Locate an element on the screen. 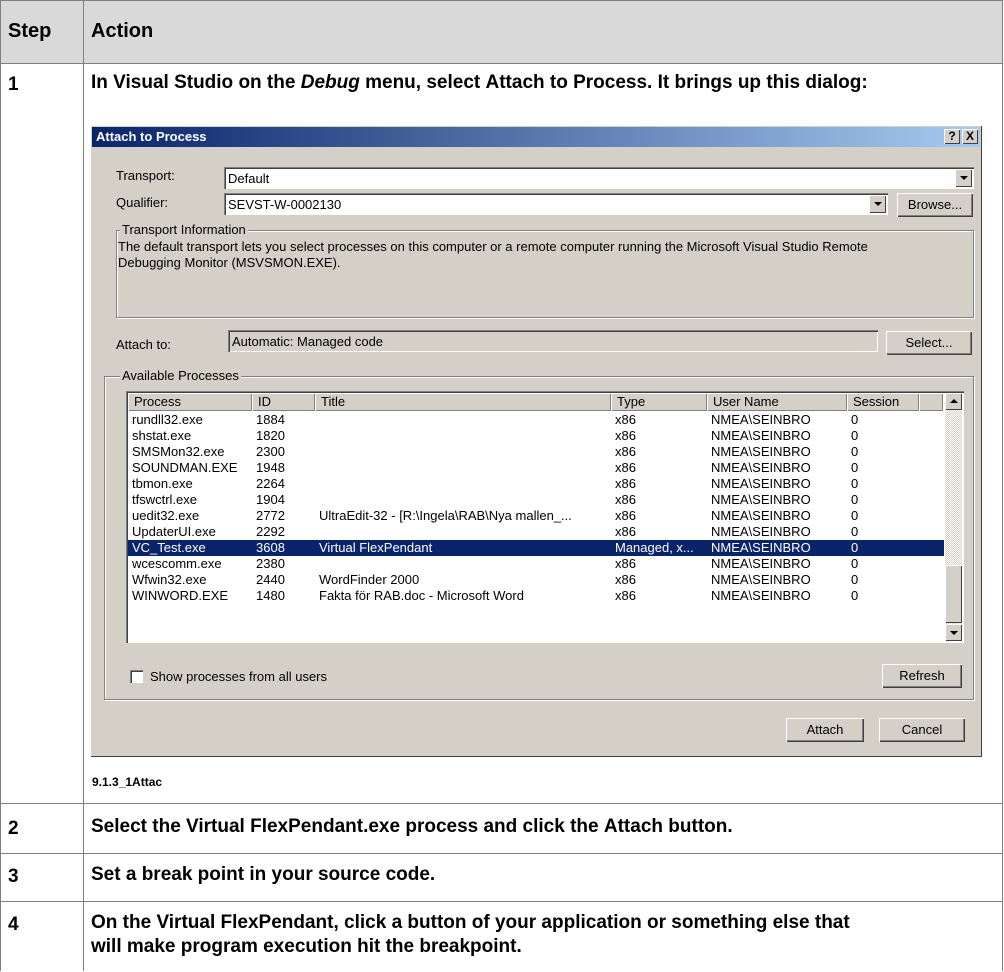 The image size is (1004, 972). vertical-scrollbar is located at coordinates (953, 517).